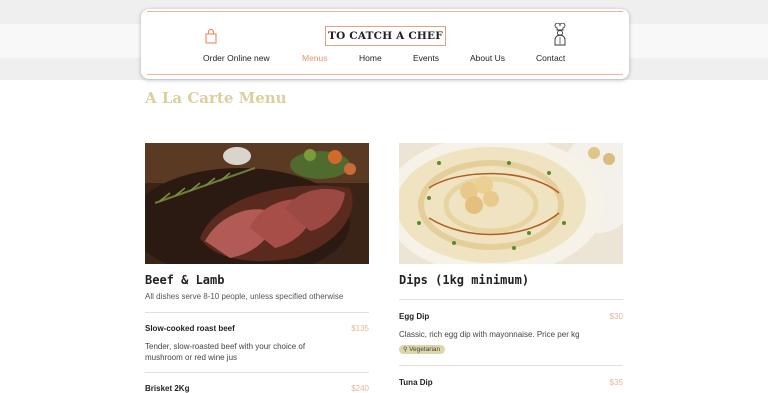 The height and width of the screenshot is (393, 768). What do you see at coordinates (416, 382) in the screenshot?
I see `item-name: Tuna Dip` at bounding box center [416, 382].